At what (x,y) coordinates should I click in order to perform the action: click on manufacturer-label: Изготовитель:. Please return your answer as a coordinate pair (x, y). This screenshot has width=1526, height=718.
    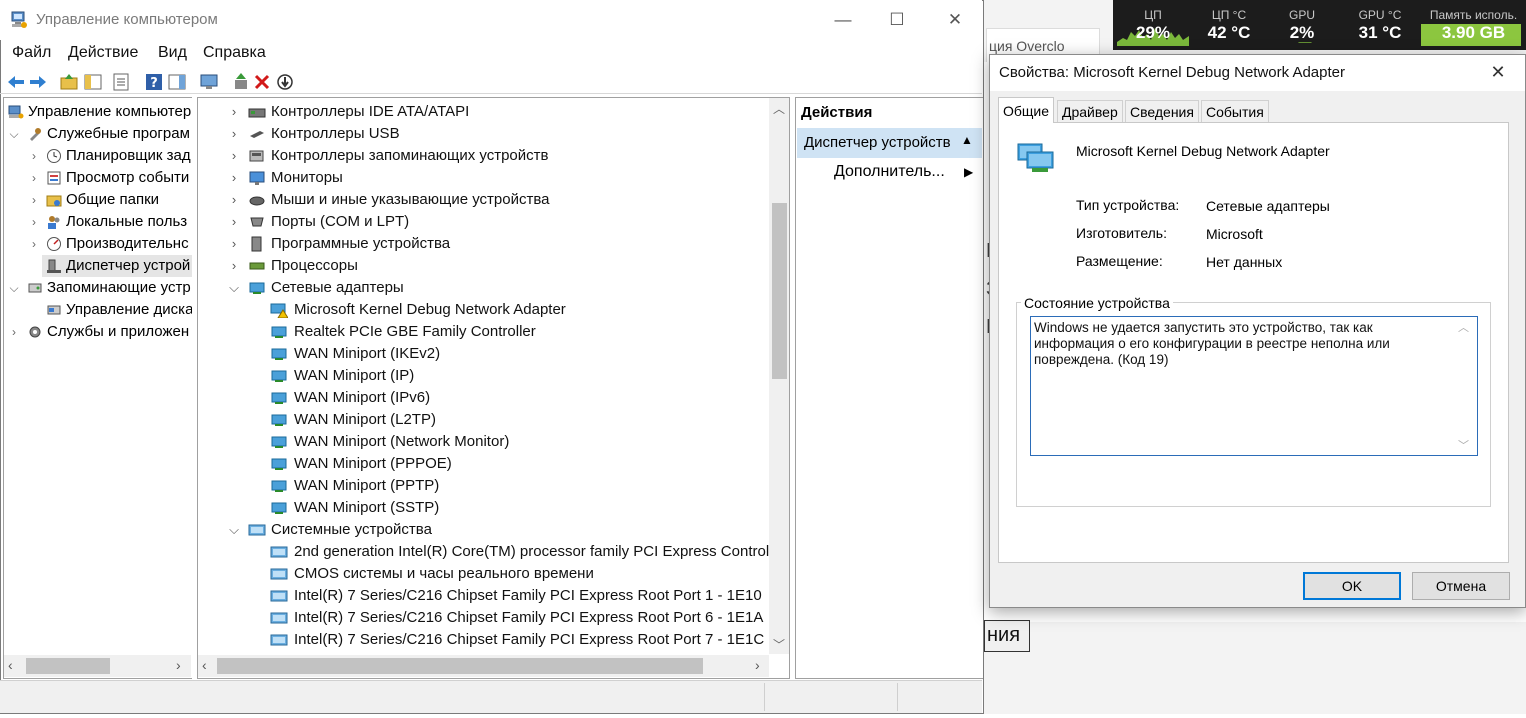
    Looking at the image, I should click on (1121, 233).